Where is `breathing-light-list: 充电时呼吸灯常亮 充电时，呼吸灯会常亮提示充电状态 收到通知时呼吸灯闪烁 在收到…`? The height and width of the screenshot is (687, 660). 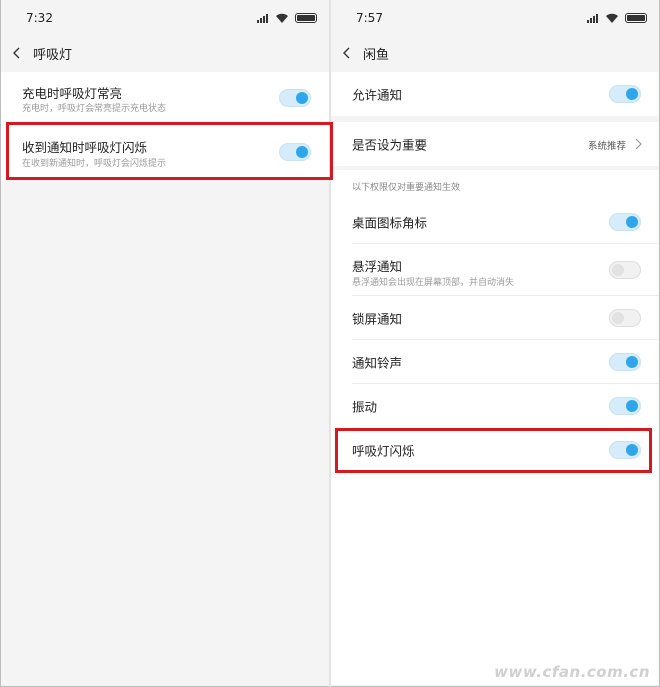
breathing-light-list: 充电时呼吸灯常亮 充电时，呼吸灯会常亮提示充电状态 收到通知时呼吸灯闪烁 在收到… is located at coordinates (165, 126).